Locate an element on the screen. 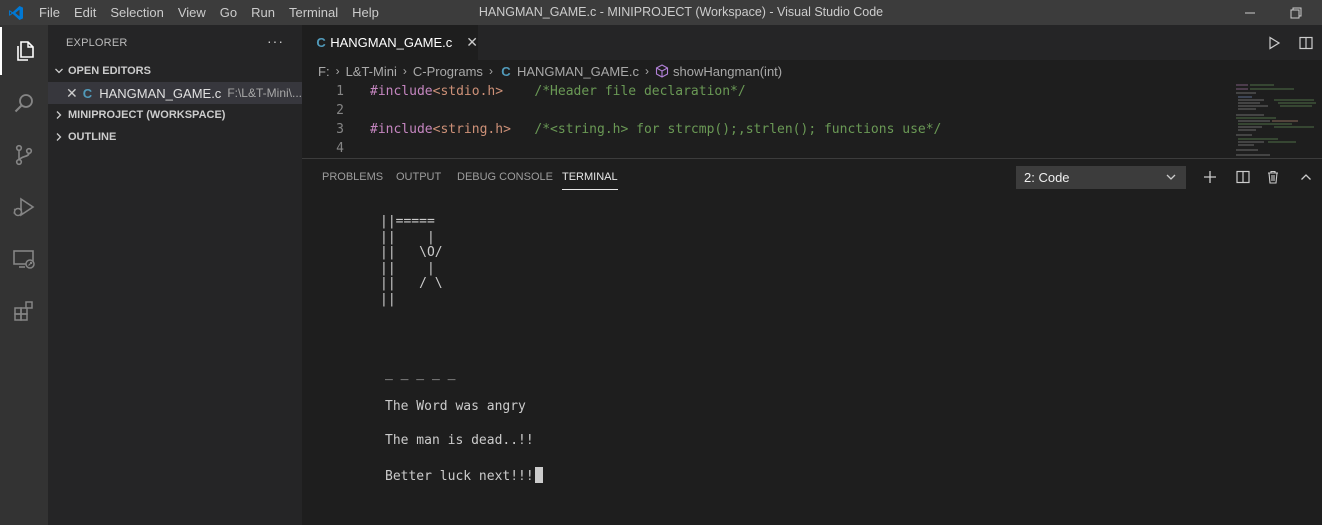 The image size is (1322, 525). outline-section: OUTLINE is located at coordinates (175, 137).